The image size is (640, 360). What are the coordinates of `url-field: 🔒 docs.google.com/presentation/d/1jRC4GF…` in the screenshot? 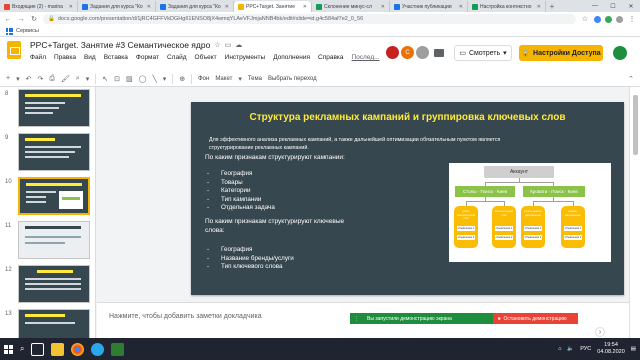 It's located at (309, 19).